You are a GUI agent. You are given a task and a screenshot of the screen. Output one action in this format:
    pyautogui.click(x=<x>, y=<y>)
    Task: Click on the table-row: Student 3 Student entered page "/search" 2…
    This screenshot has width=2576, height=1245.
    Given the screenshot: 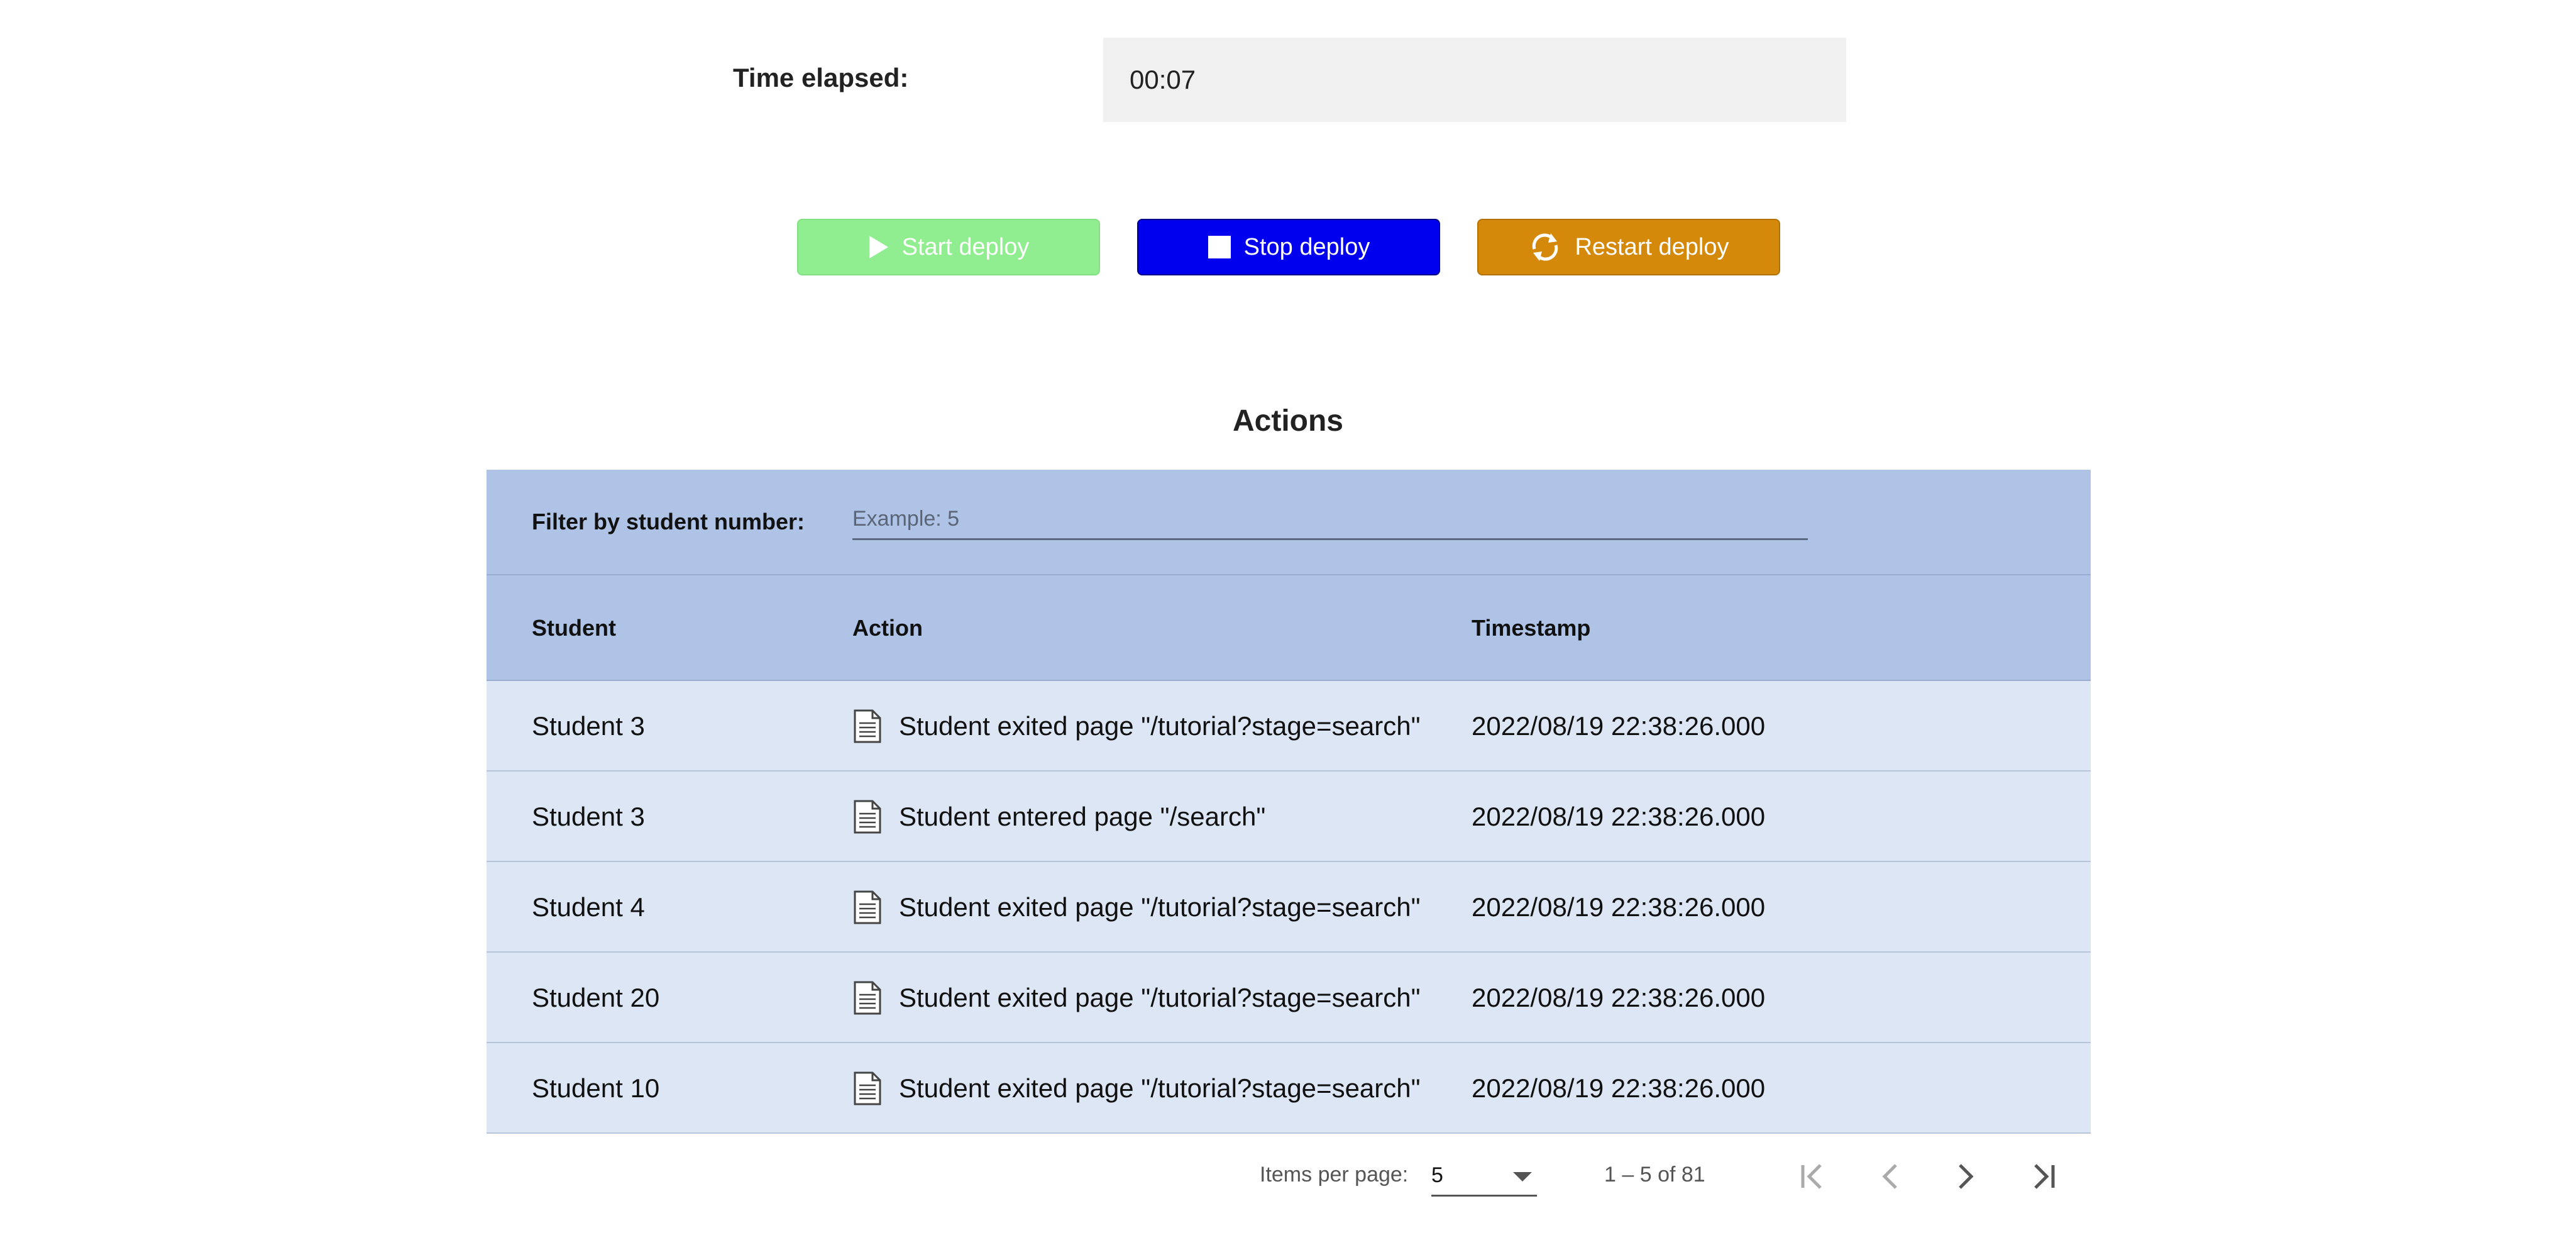 What is the action you would take?
    pyautogui.click(x=1289, y=817)
    